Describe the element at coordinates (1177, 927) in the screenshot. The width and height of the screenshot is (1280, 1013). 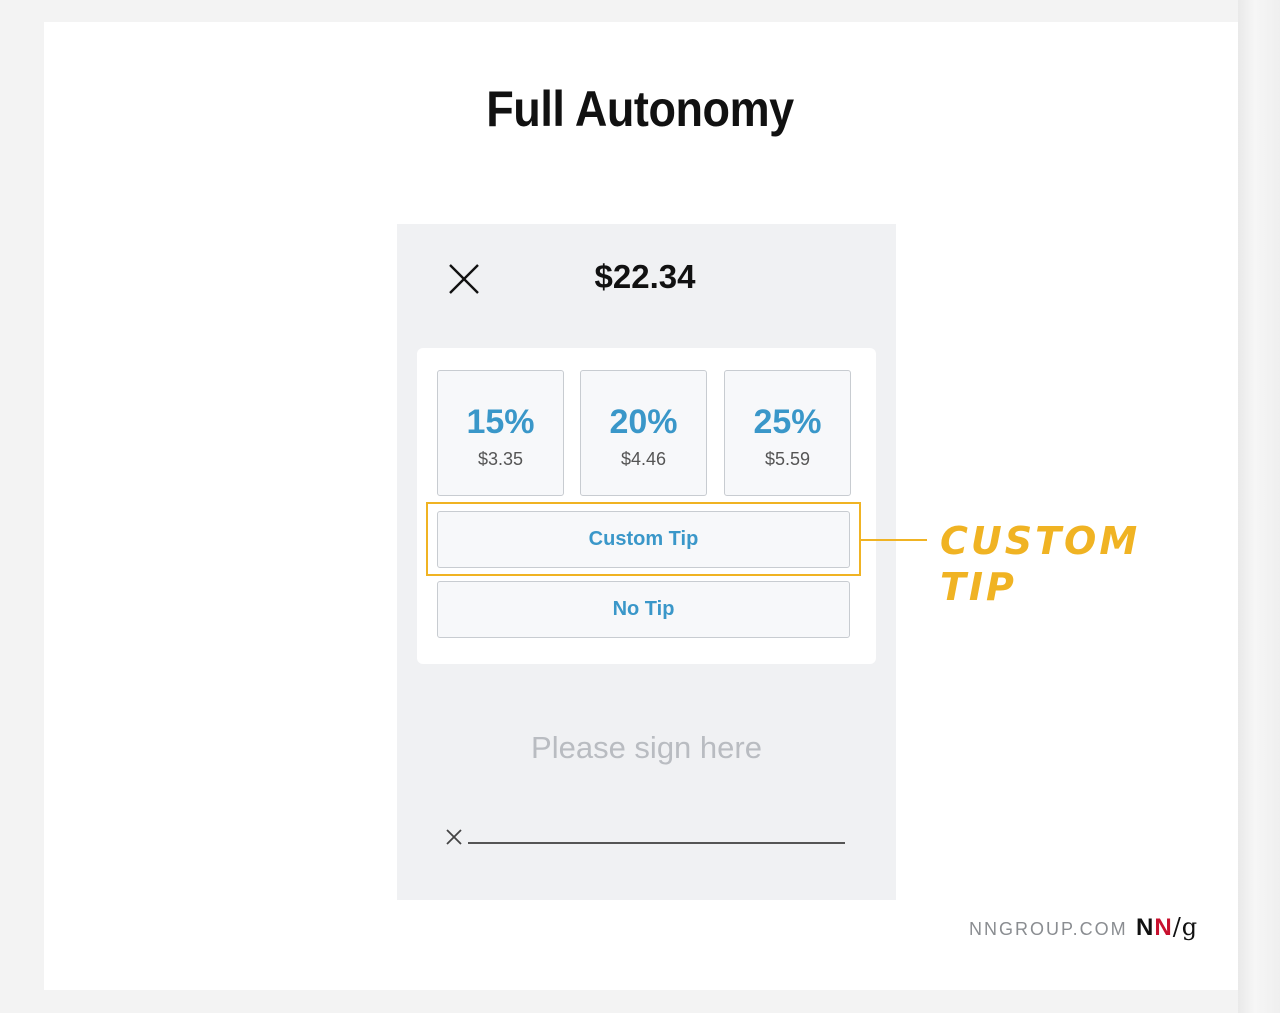
I see `logo-slash: /` at that location.